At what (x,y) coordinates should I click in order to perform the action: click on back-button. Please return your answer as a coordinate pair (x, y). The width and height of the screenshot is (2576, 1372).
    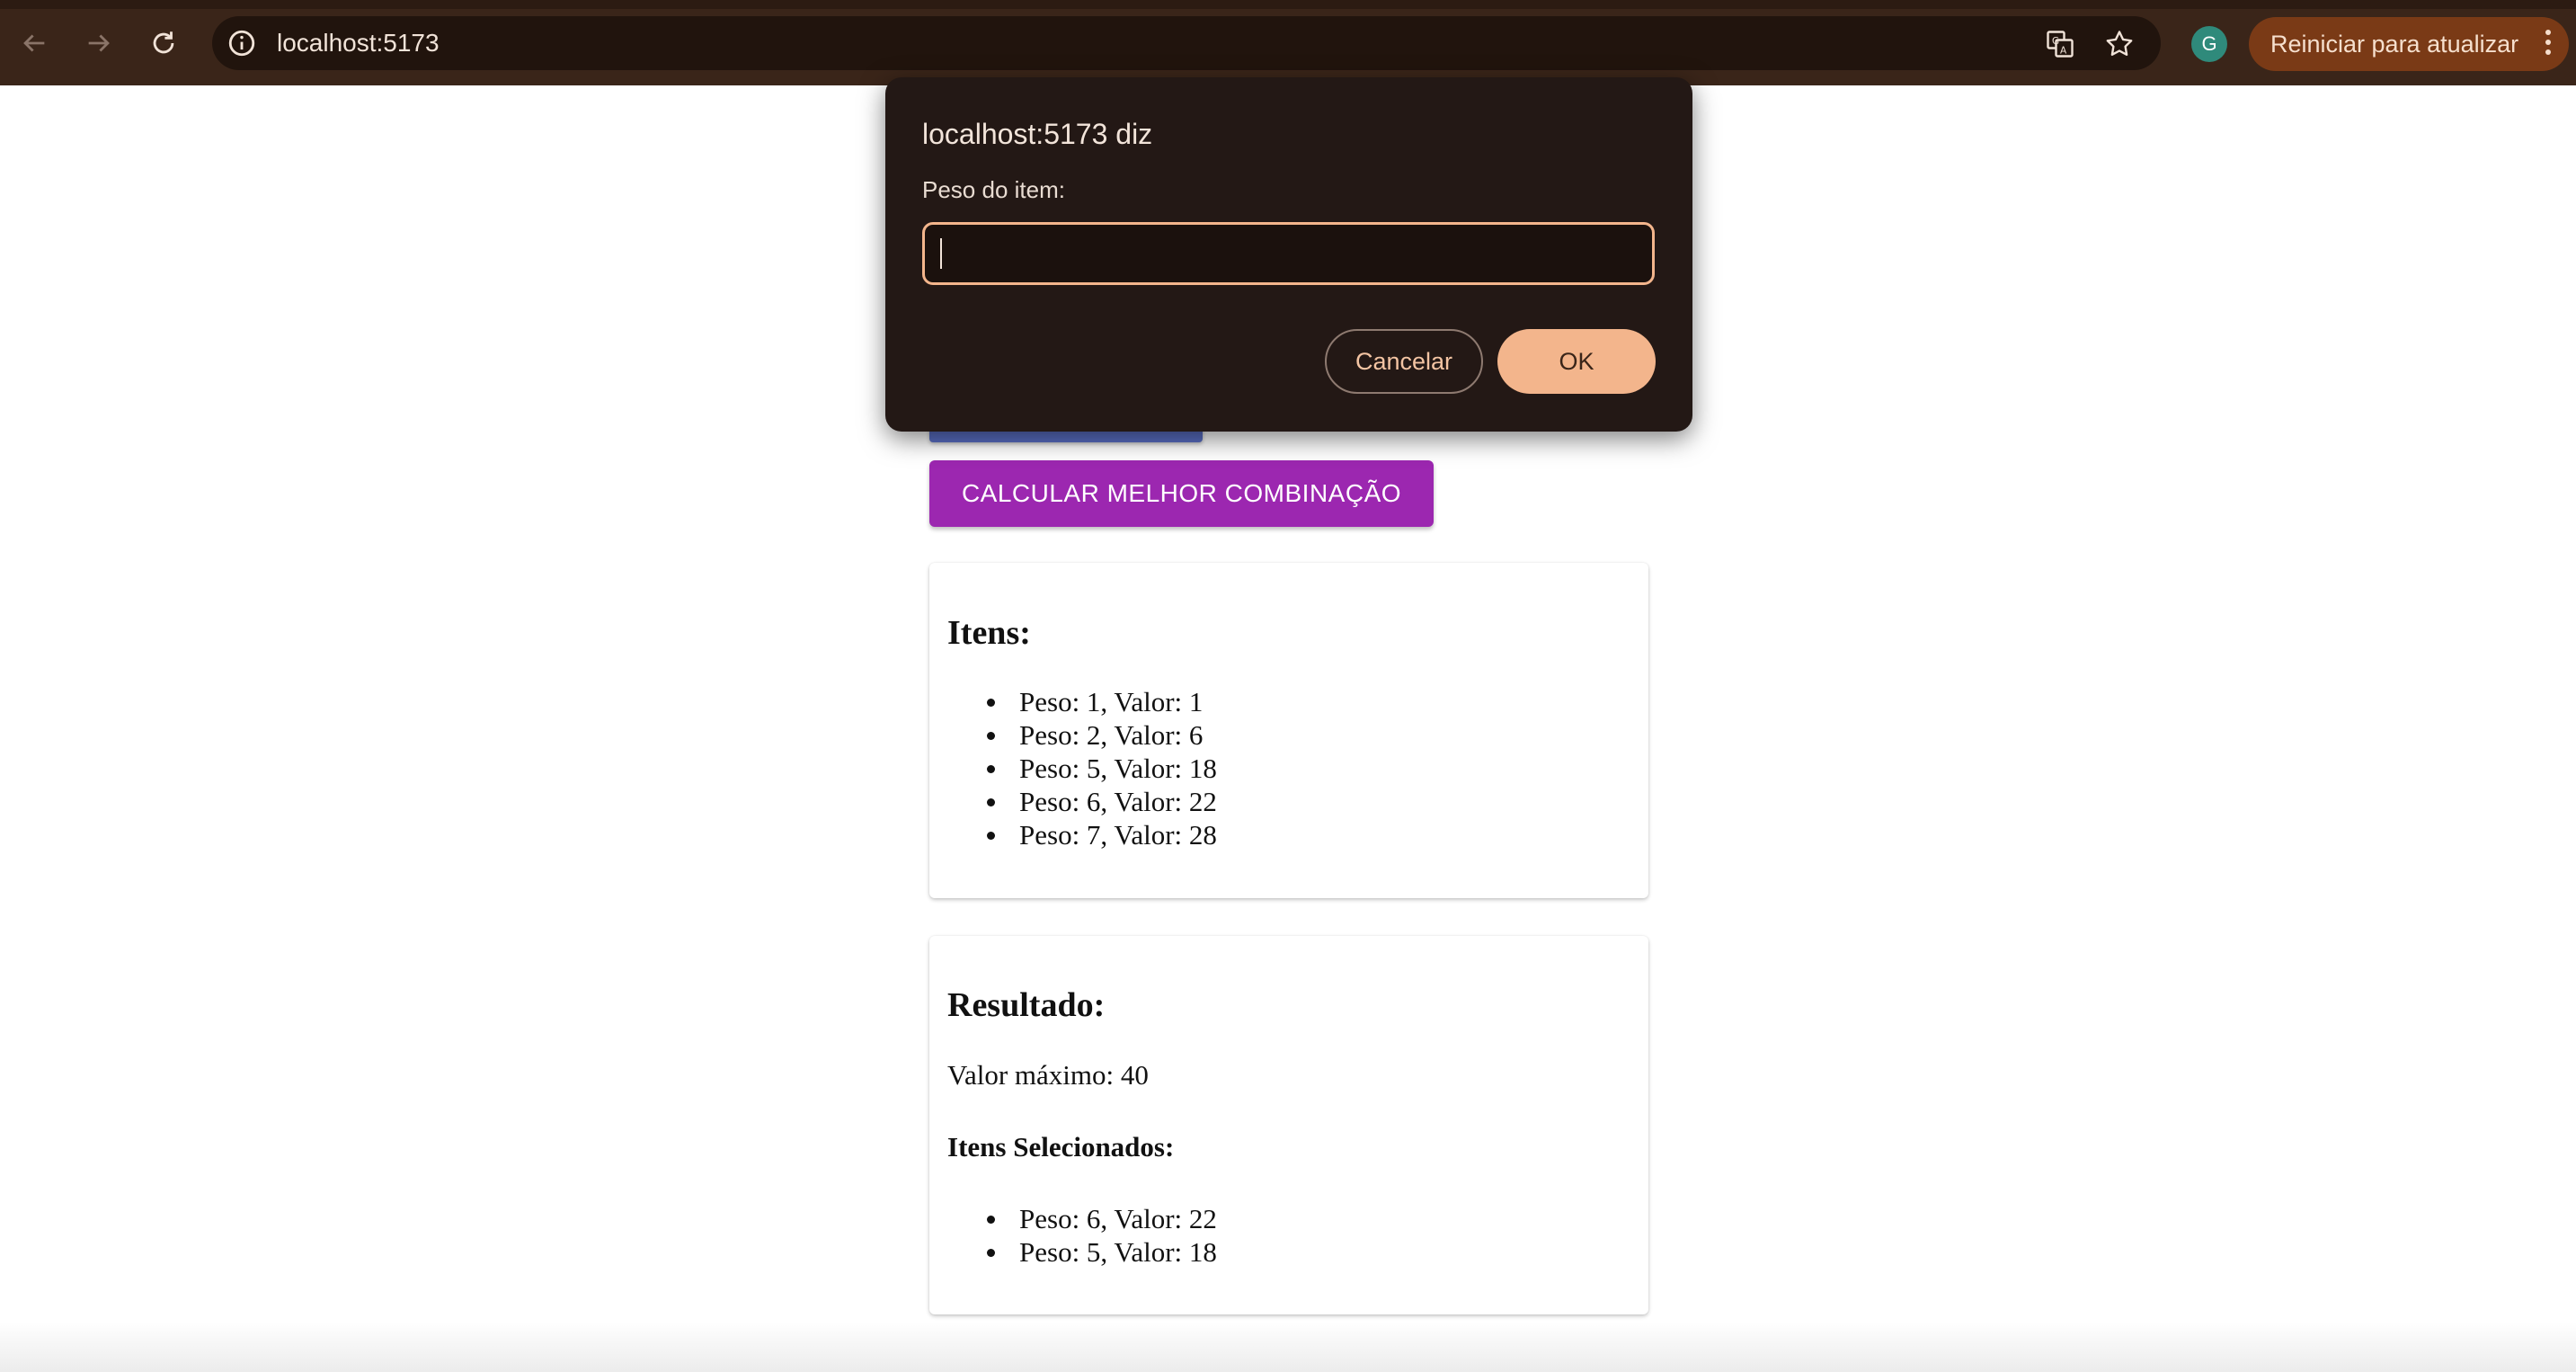
    Looking at the image, I should click on (34, 43).